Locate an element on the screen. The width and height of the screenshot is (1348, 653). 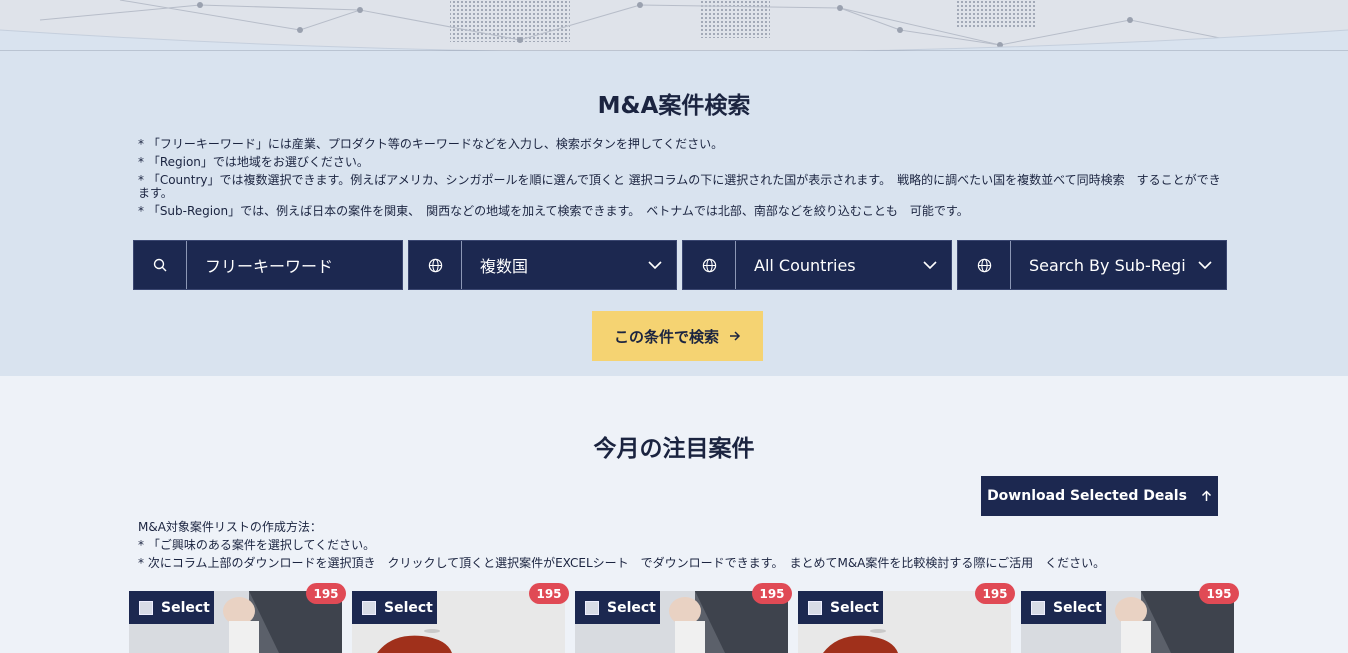
hero-banner is located at coordinates (674, 27).